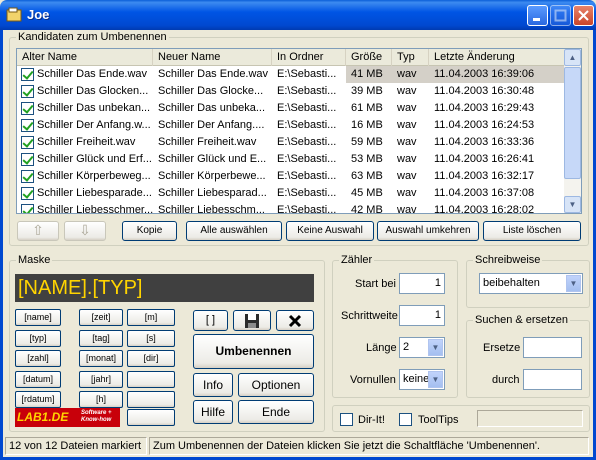 This screenshot has width=596, height=460. I want to click on lab1-logo: LAB1.DE Software + Know-how, so click(67, 417).